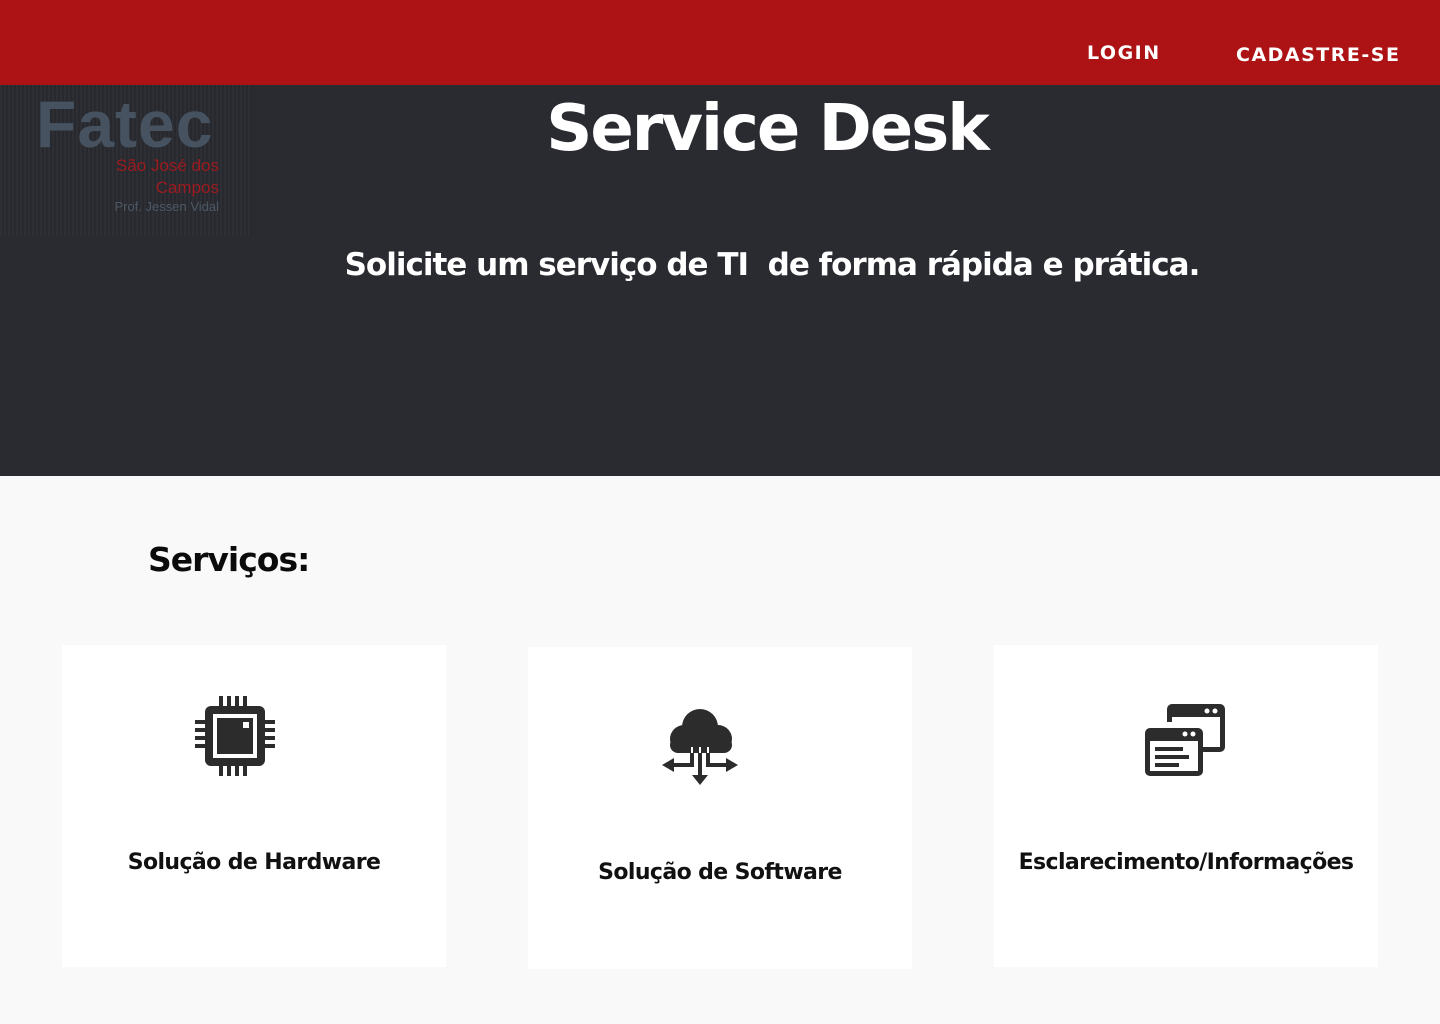  I want to click on service-card-info: Esclarecimento/Informações, so click(1186, 806).